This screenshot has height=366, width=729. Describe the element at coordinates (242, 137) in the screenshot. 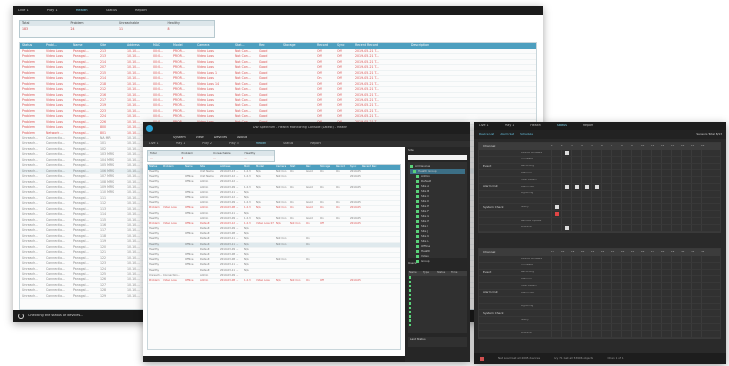

I see `menu-about: About` at that location.